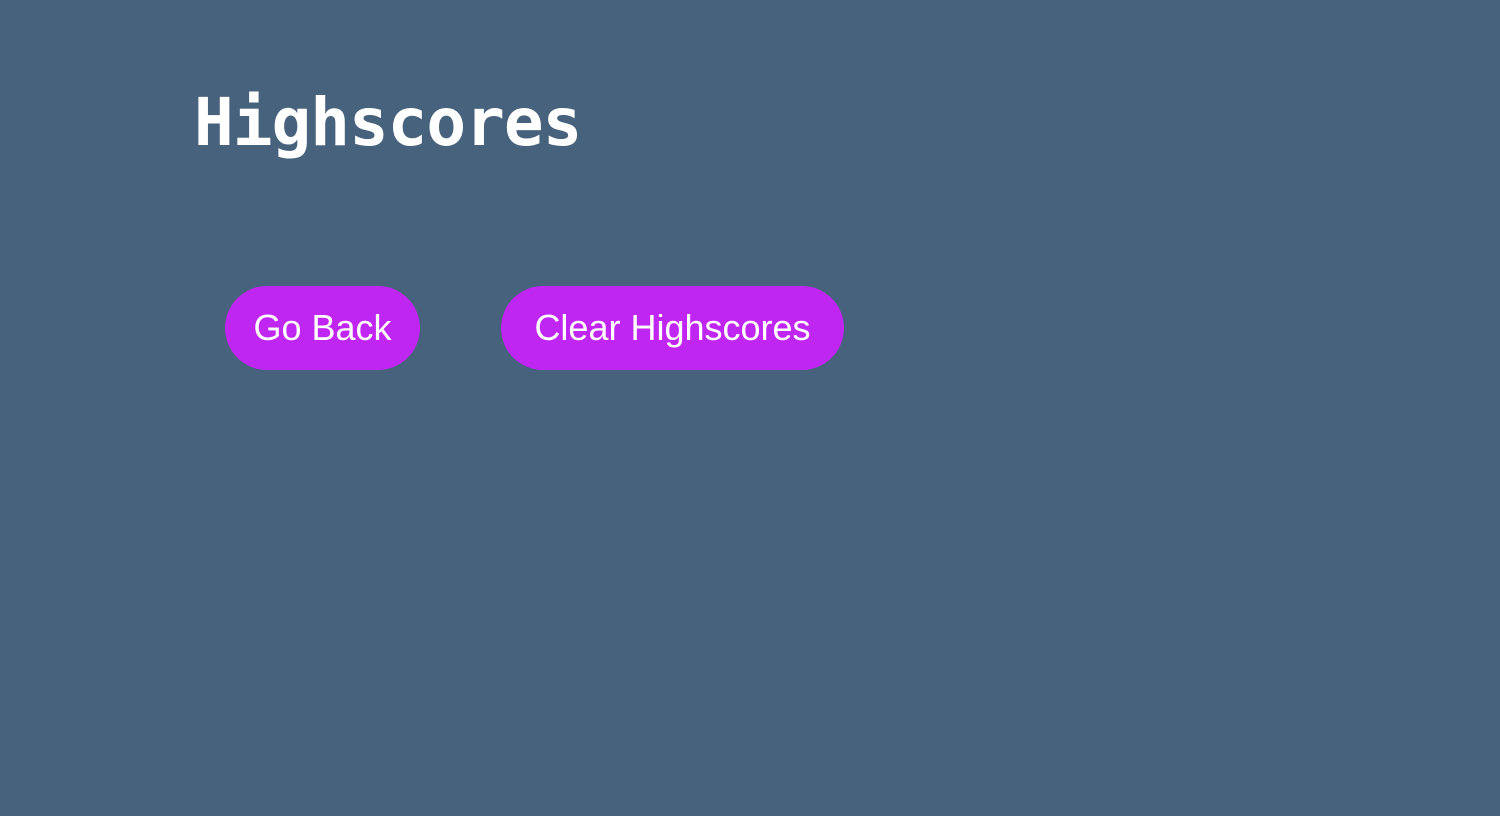 Image resolution: width=1500 pixels, height=816 pixels. I want to click on go-back-button: Go Back, so click(322, 328).